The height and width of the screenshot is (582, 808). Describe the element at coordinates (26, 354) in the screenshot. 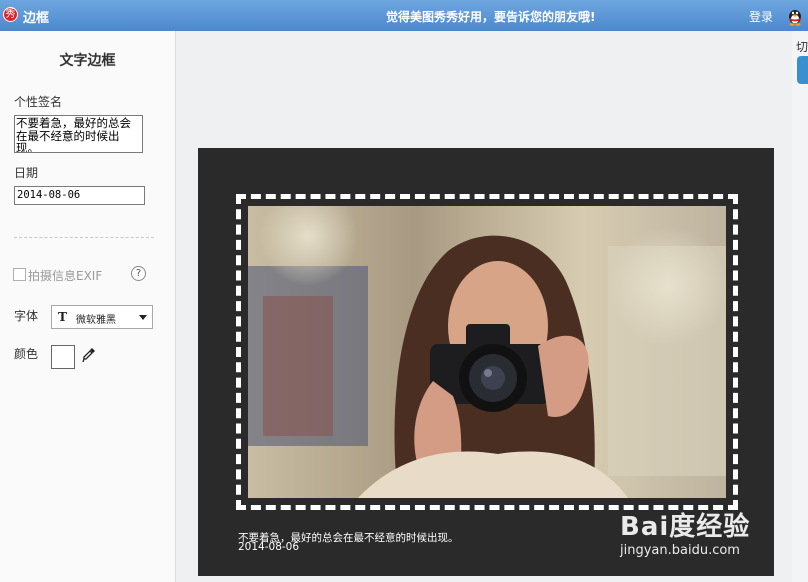

I see `color-label: 颜色` at that location.